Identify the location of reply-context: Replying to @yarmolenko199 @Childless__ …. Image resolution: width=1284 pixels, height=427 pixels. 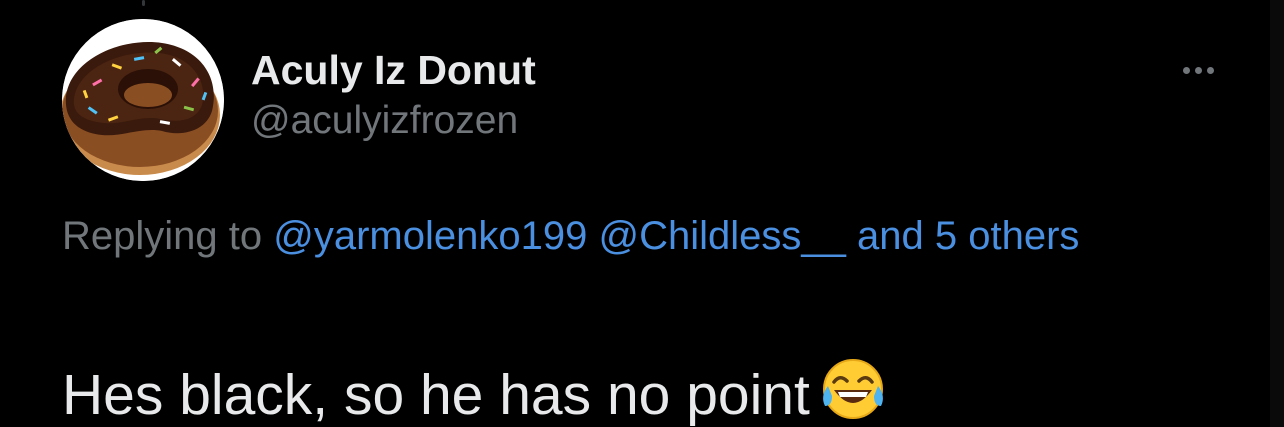
(612, 236).